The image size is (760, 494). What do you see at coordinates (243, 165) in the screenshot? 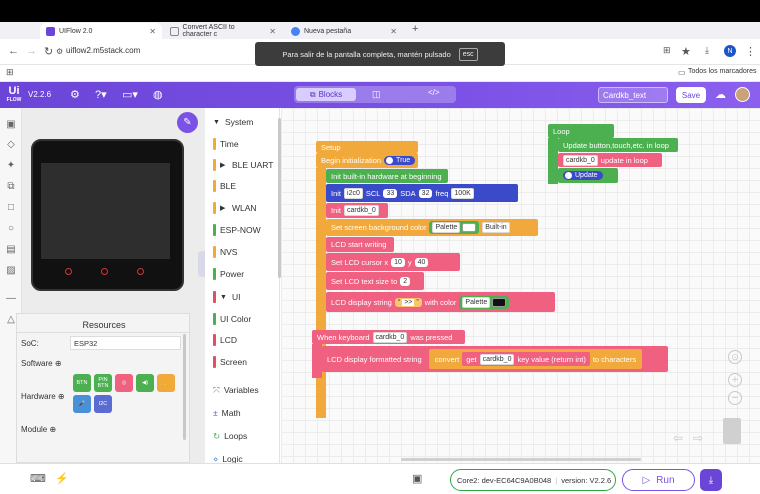
I see `category-ble-uart: ▶ BLE UART` at bounding box center [243, 165].